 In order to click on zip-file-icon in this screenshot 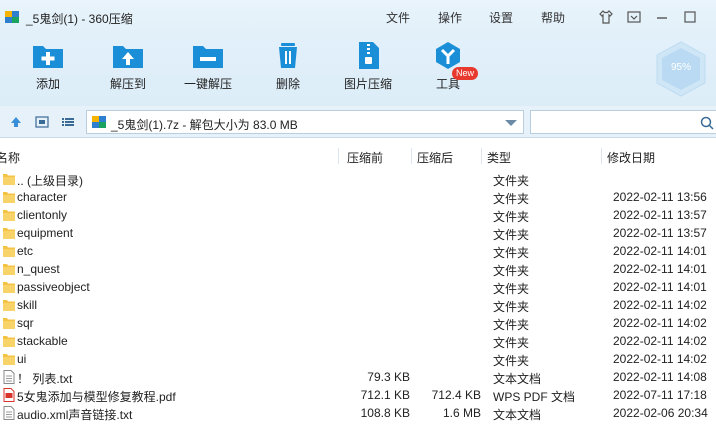, I will do `click(369, 55)`.